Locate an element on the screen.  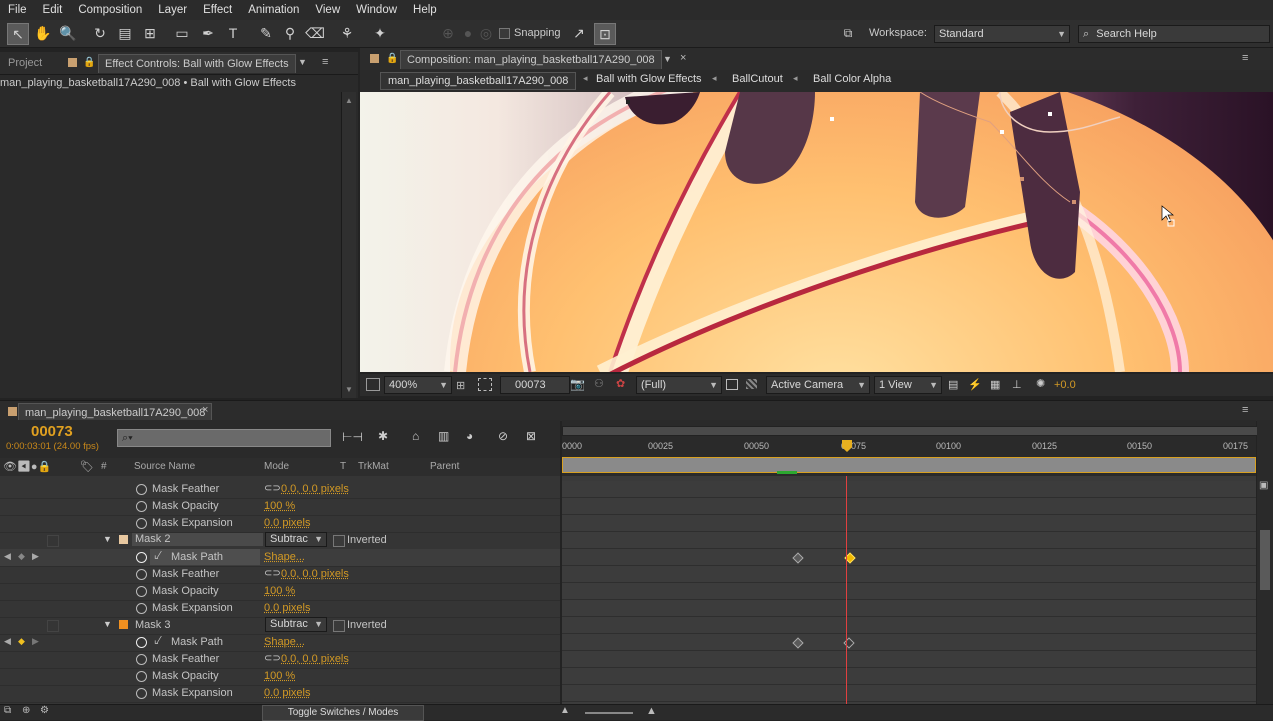
add-keyframe-icon: ◆ is located at coordinates (21, 641).